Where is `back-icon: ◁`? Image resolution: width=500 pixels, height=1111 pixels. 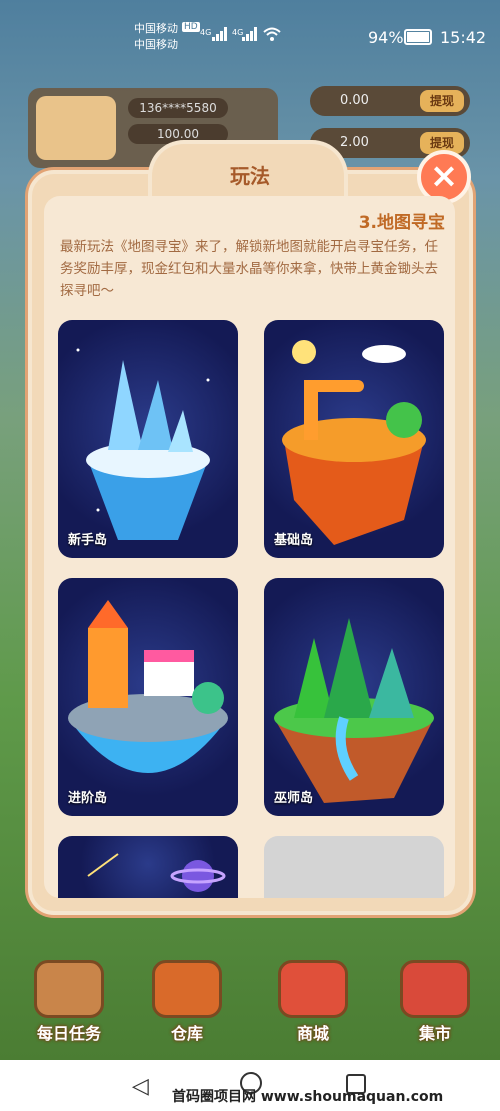 back-icon: ◁ is located at coordinates (140, 1086).